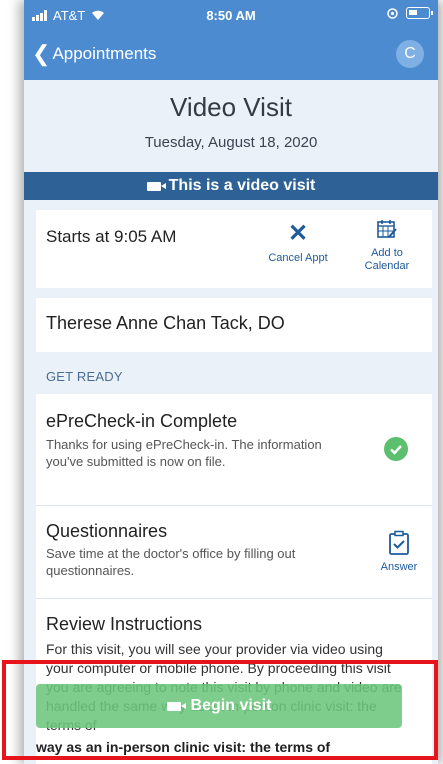  Describe the element at coordinates (231, 56) in the screenshot. I see `nav-bar: ❮ Appointments C` at that location.